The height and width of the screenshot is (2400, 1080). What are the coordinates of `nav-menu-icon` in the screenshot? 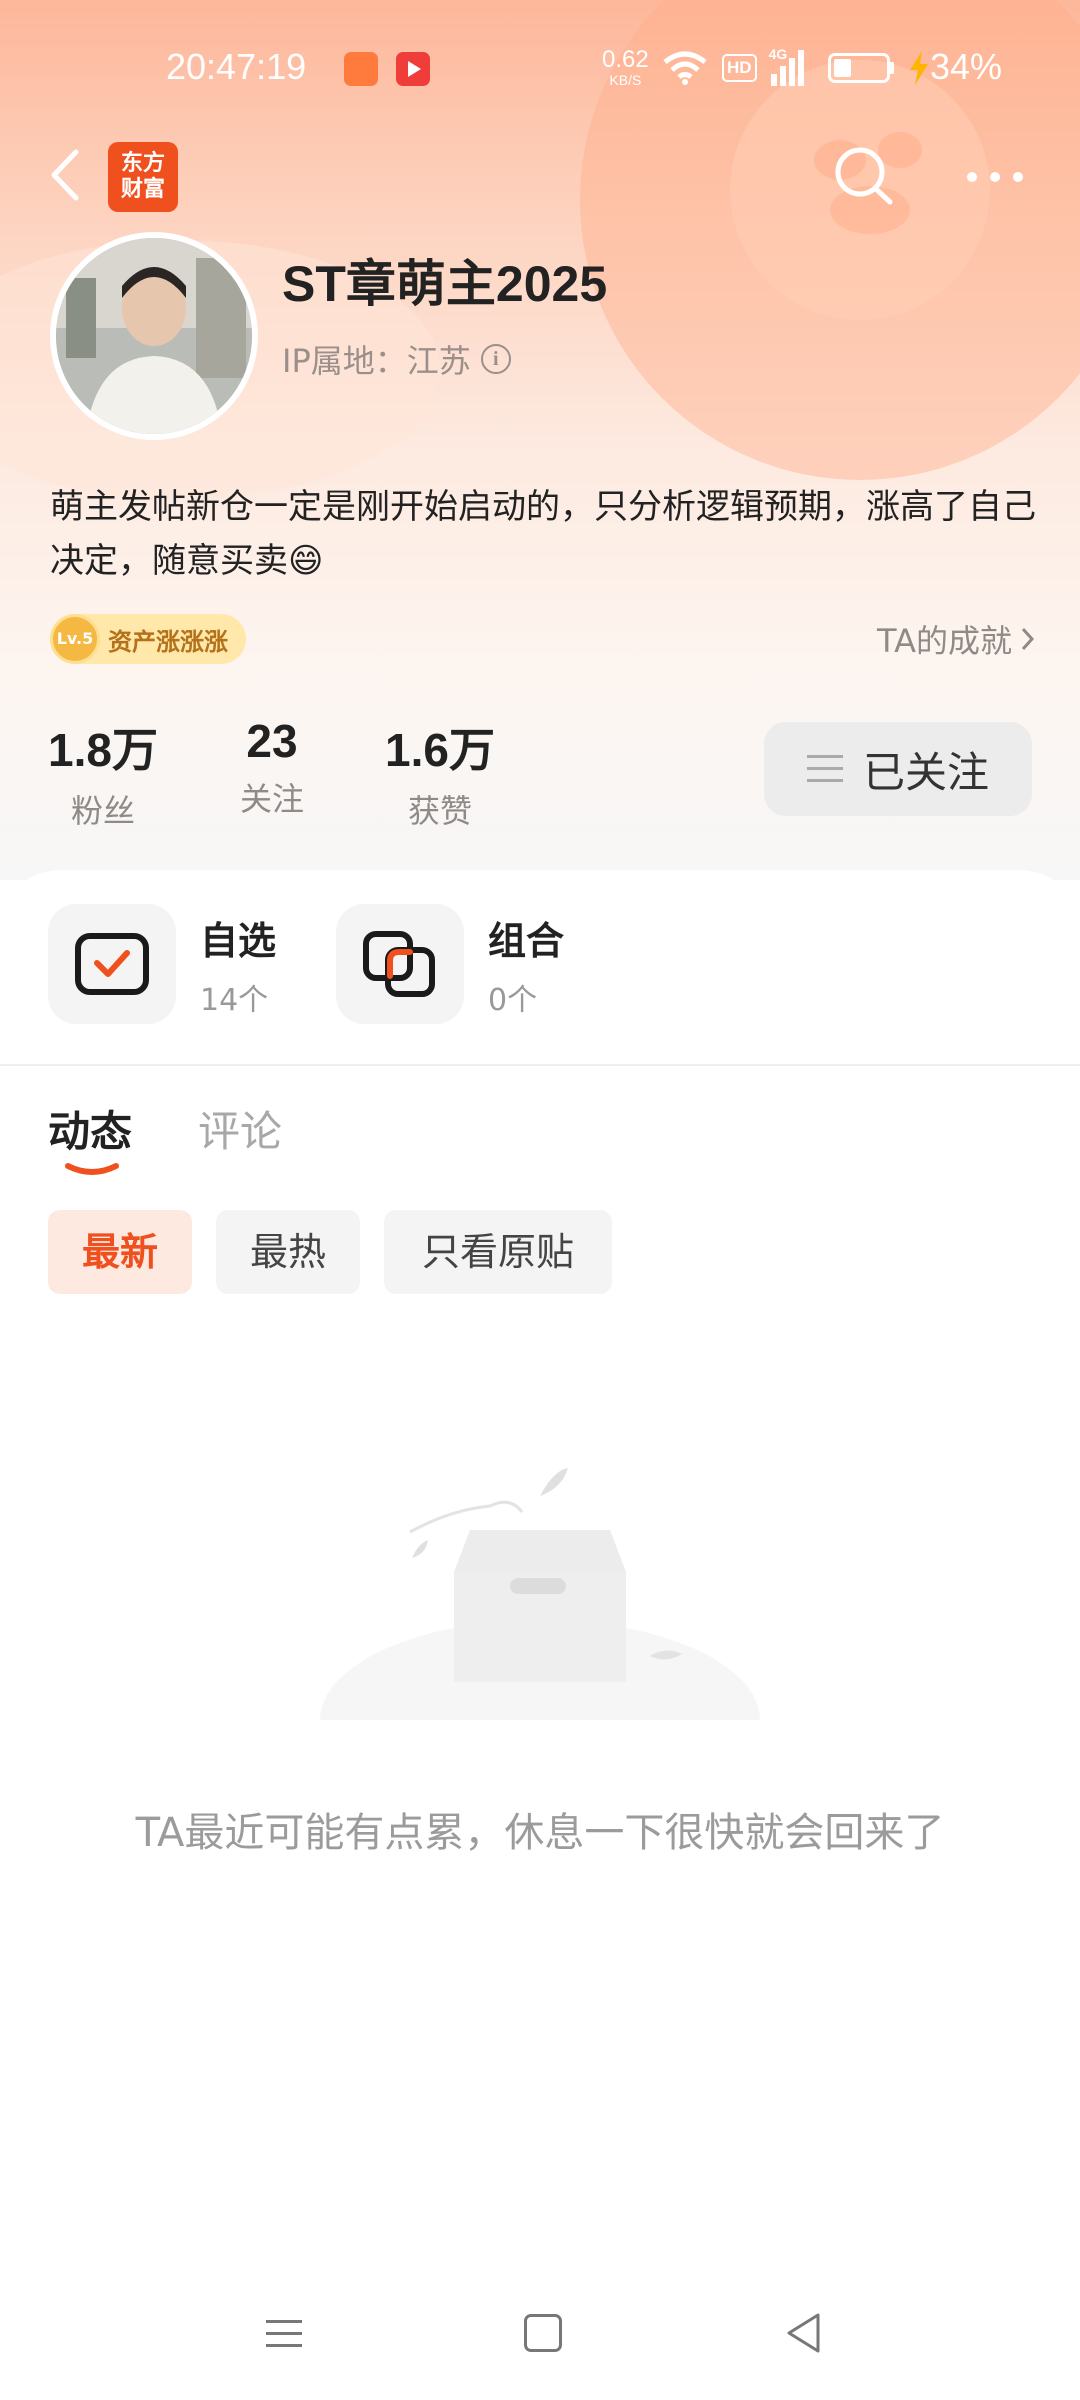 It's located at (284, 2334).